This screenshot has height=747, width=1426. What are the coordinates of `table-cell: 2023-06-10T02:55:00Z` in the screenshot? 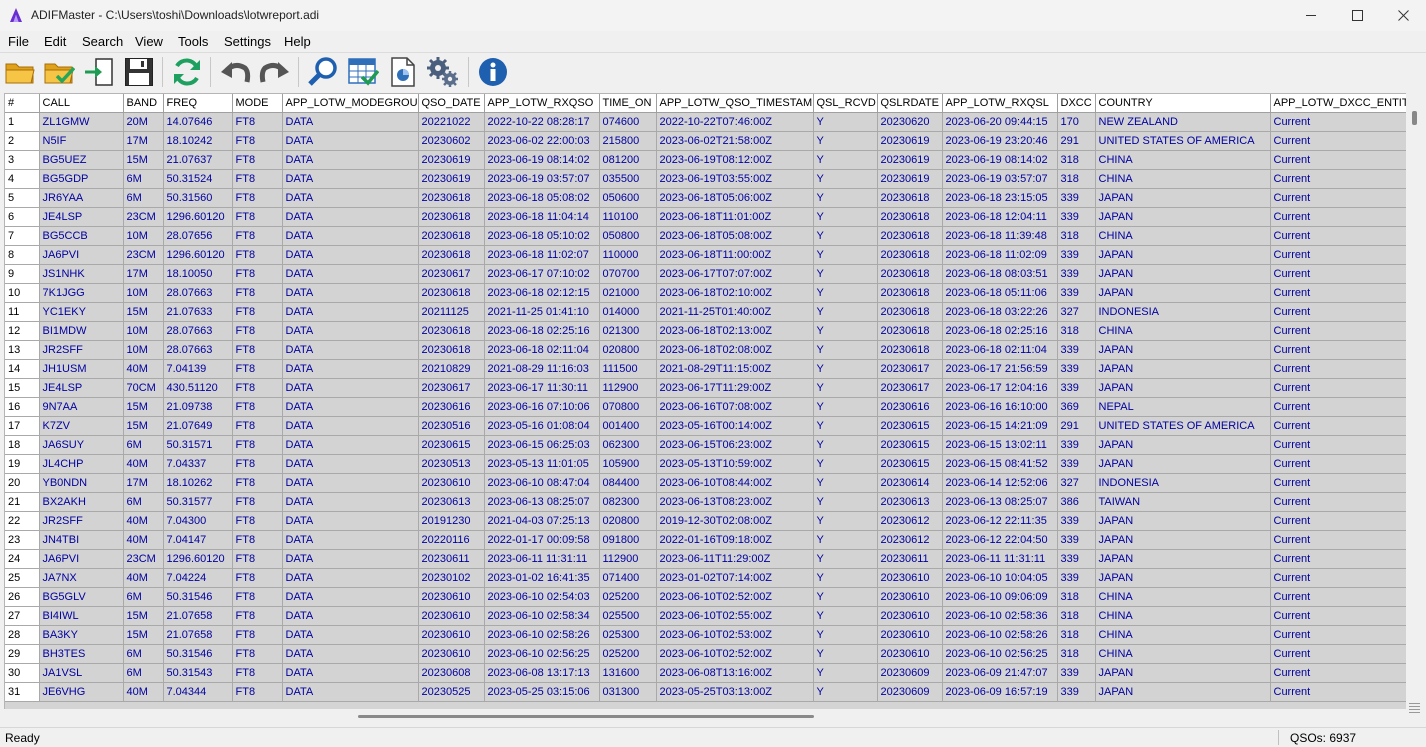 It's located at (735, 616).